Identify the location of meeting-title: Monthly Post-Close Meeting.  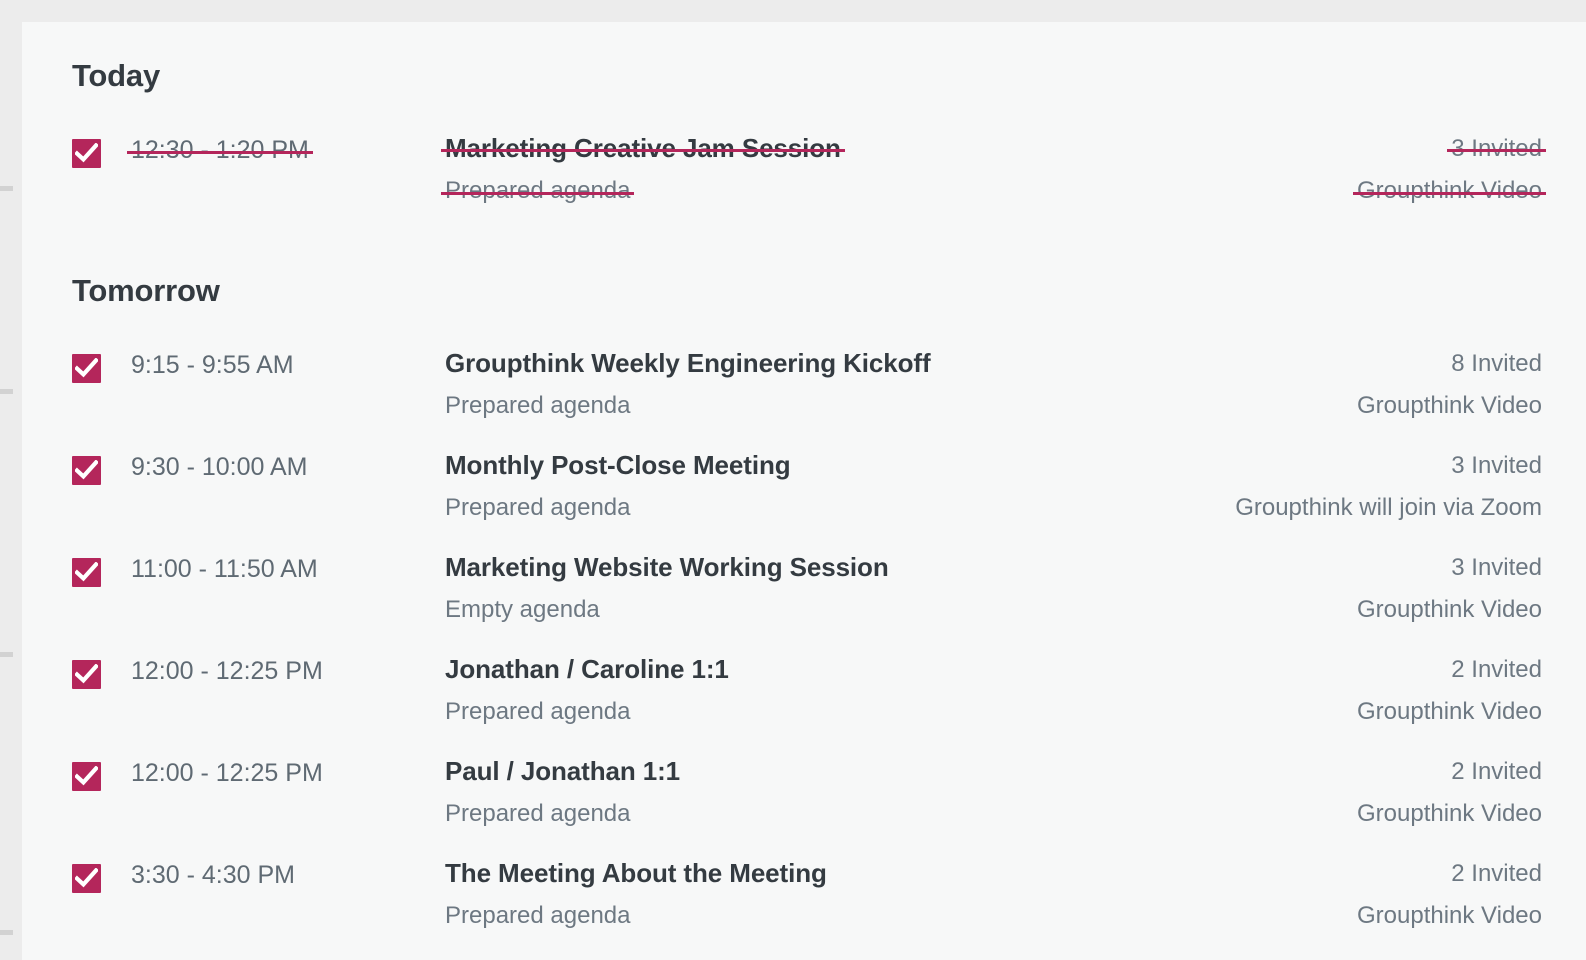
(618, 465).